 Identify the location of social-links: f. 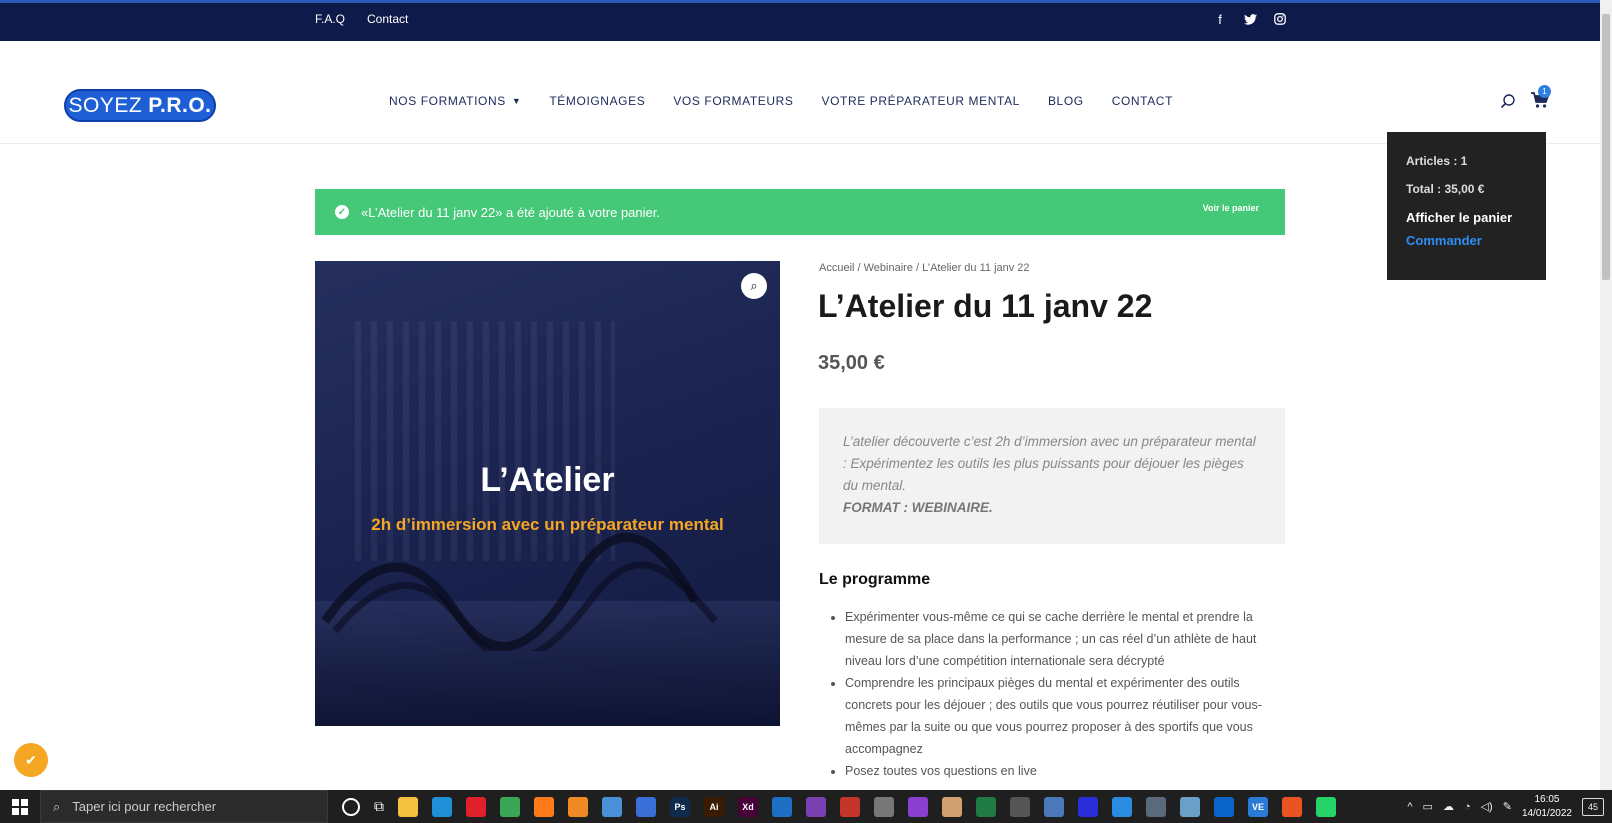
(1250, 19).